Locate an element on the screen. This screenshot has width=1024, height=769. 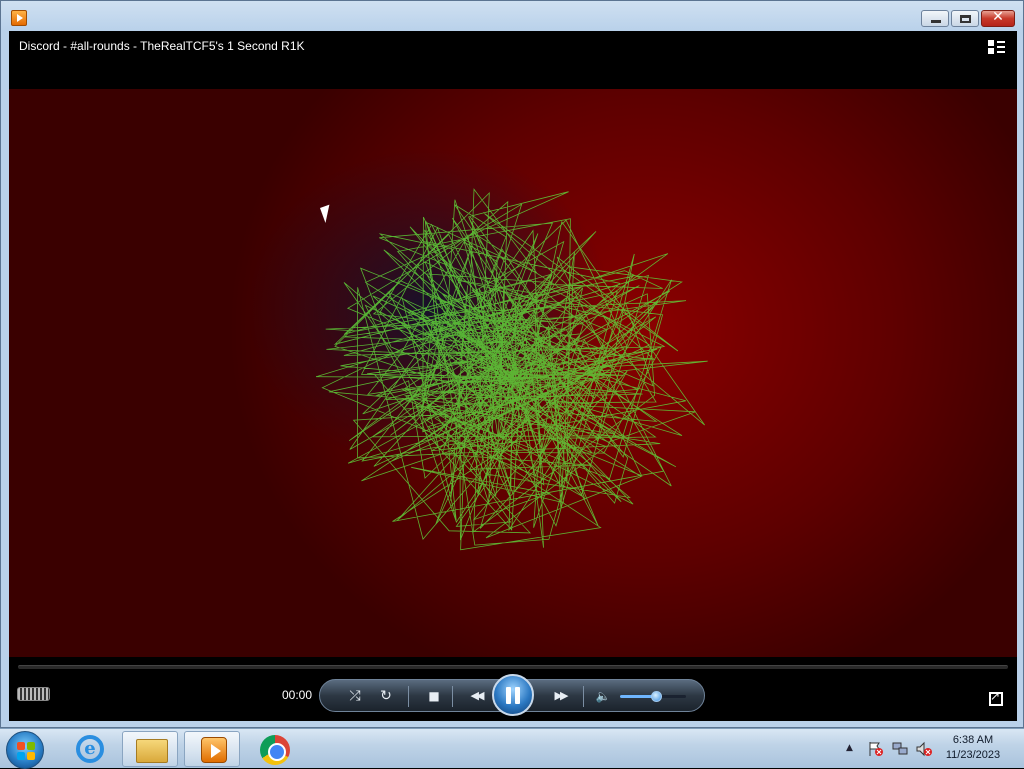
close-icon: ✕ is located at coordinates (998, 17).